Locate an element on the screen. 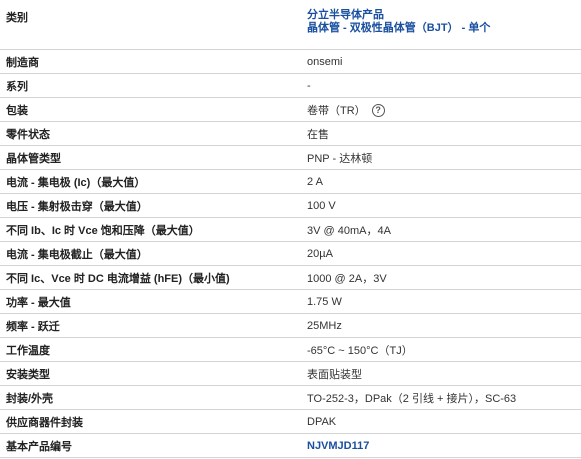  table-row: 电压 - 集射极击穿（最大值） 100 V is located at coordinates (290, 205).